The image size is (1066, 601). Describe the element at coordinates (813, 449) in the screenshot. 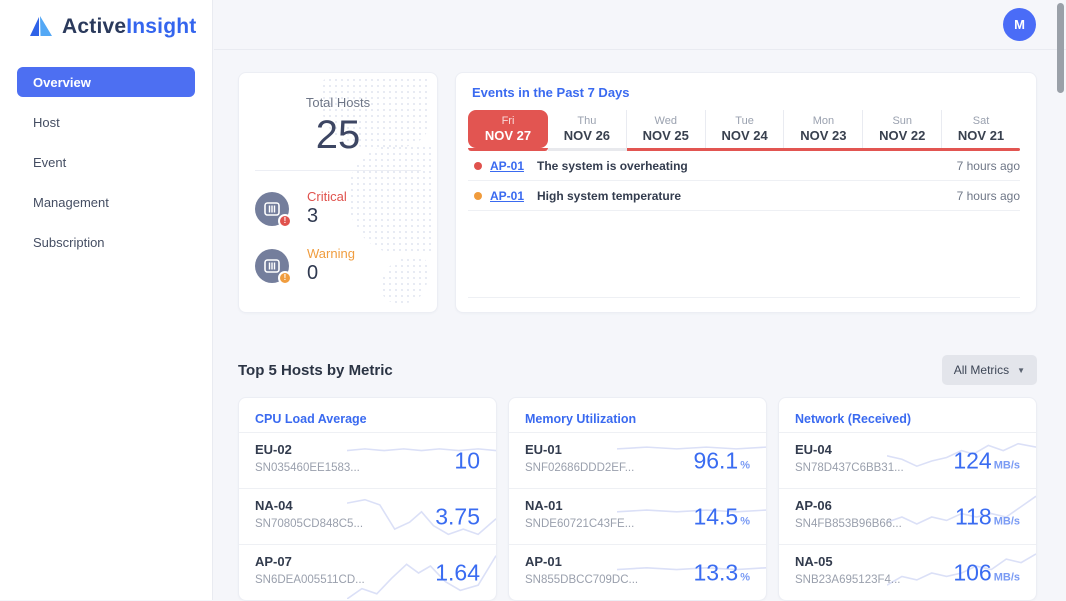

I see `host-name: EU-04` at that location.